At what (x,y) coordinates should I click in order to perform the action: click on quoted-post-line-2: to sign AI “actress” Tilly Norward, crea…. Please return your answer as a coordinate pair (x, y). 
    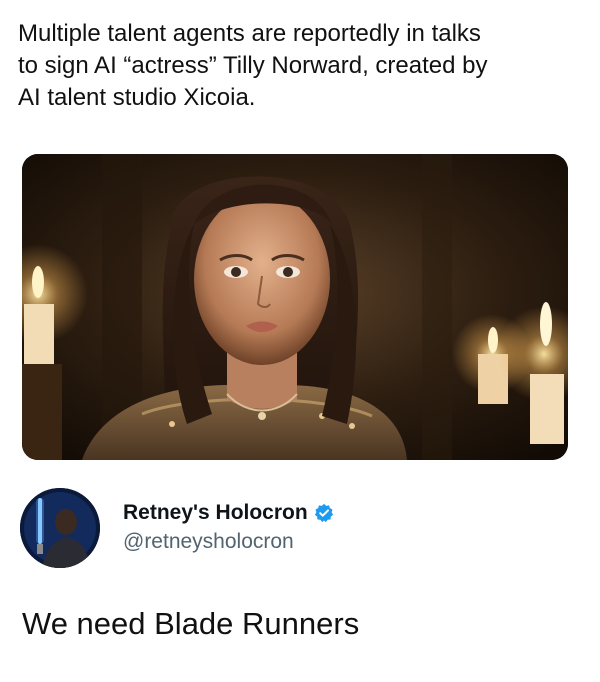
    Looking at the image, I should click on (253, 65).